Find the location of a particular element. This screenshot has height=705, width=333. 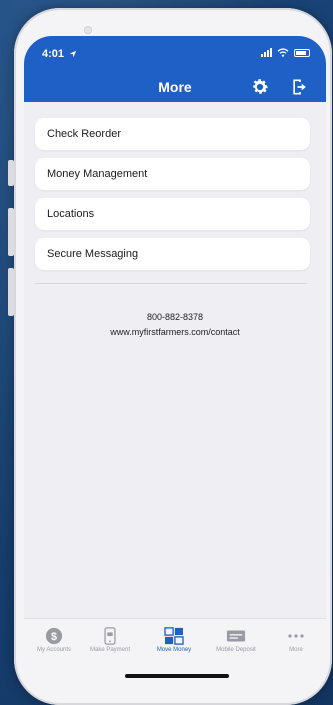

tab-mobile-deposit: Mobile Deposit is located at coordinates (236, 639).